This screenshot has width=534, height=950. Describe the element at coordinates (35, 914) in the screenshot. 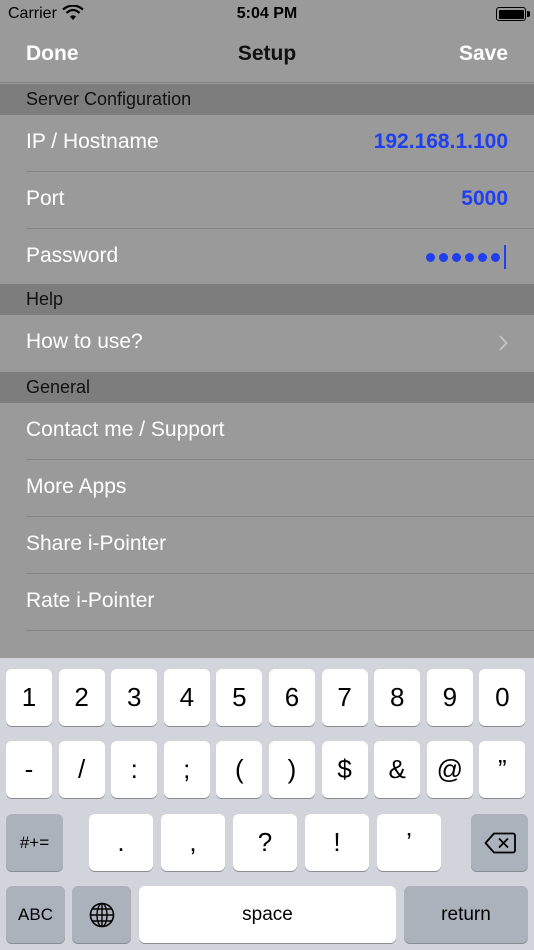

I see `abc-key: ABC` at that location.